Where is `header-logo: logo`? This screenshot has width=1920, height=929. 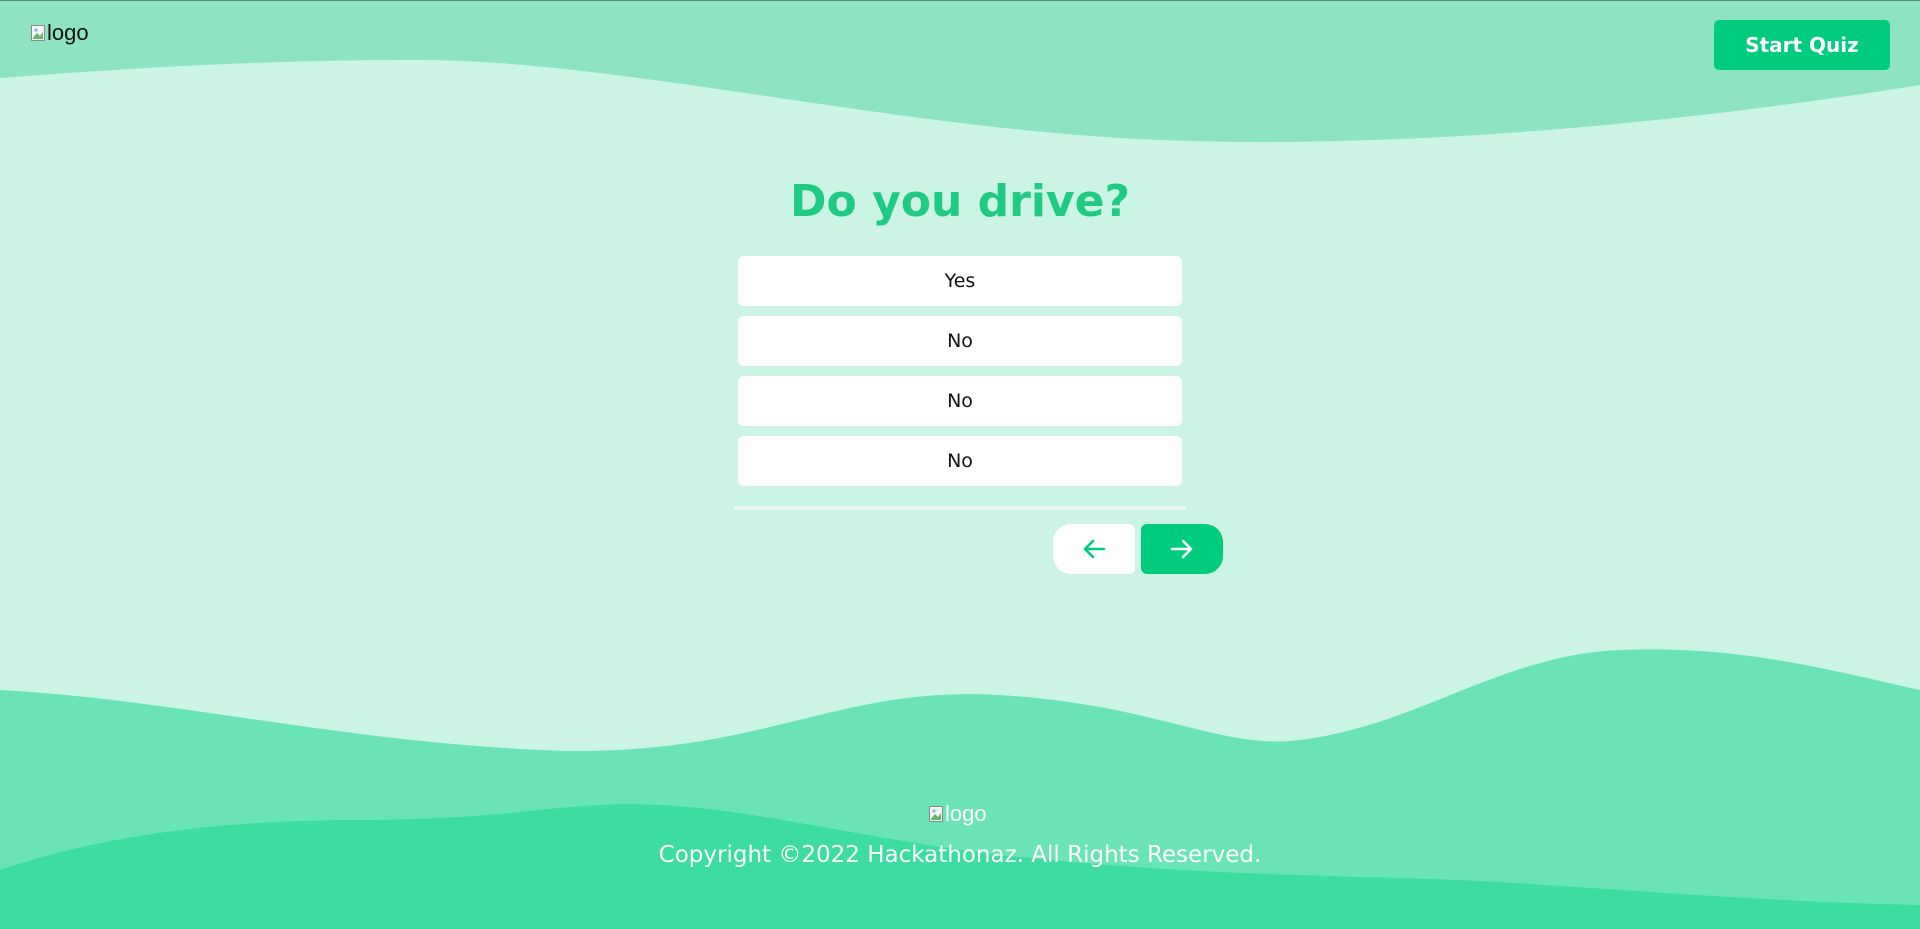
header-logo: logo is located at coordinates (60, 33).